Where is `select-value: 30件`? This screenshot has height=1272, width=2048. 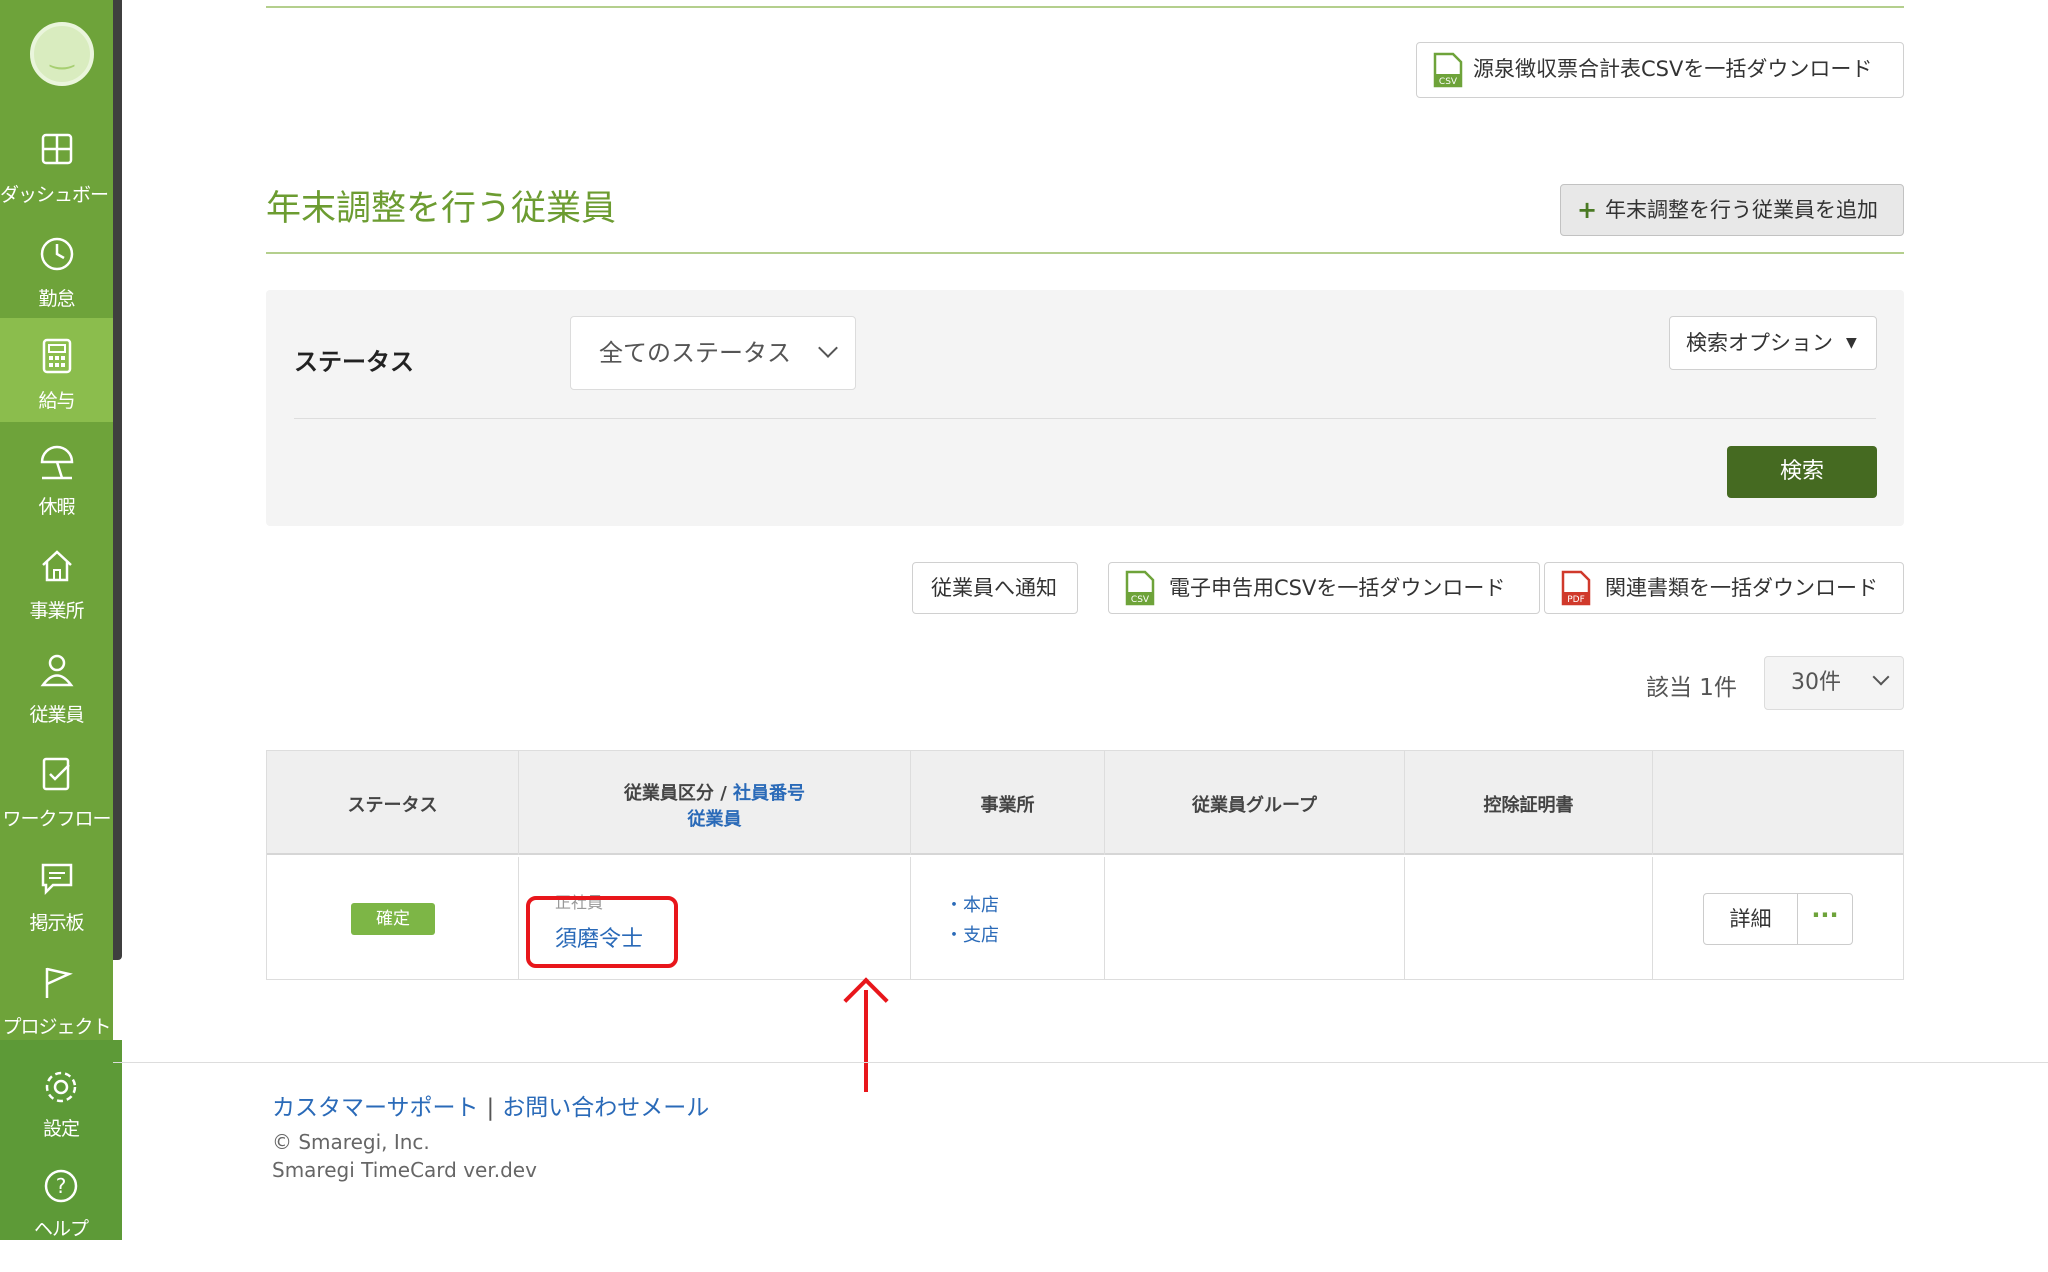
select-value: 30件 is located at coordinates (1816, 682).